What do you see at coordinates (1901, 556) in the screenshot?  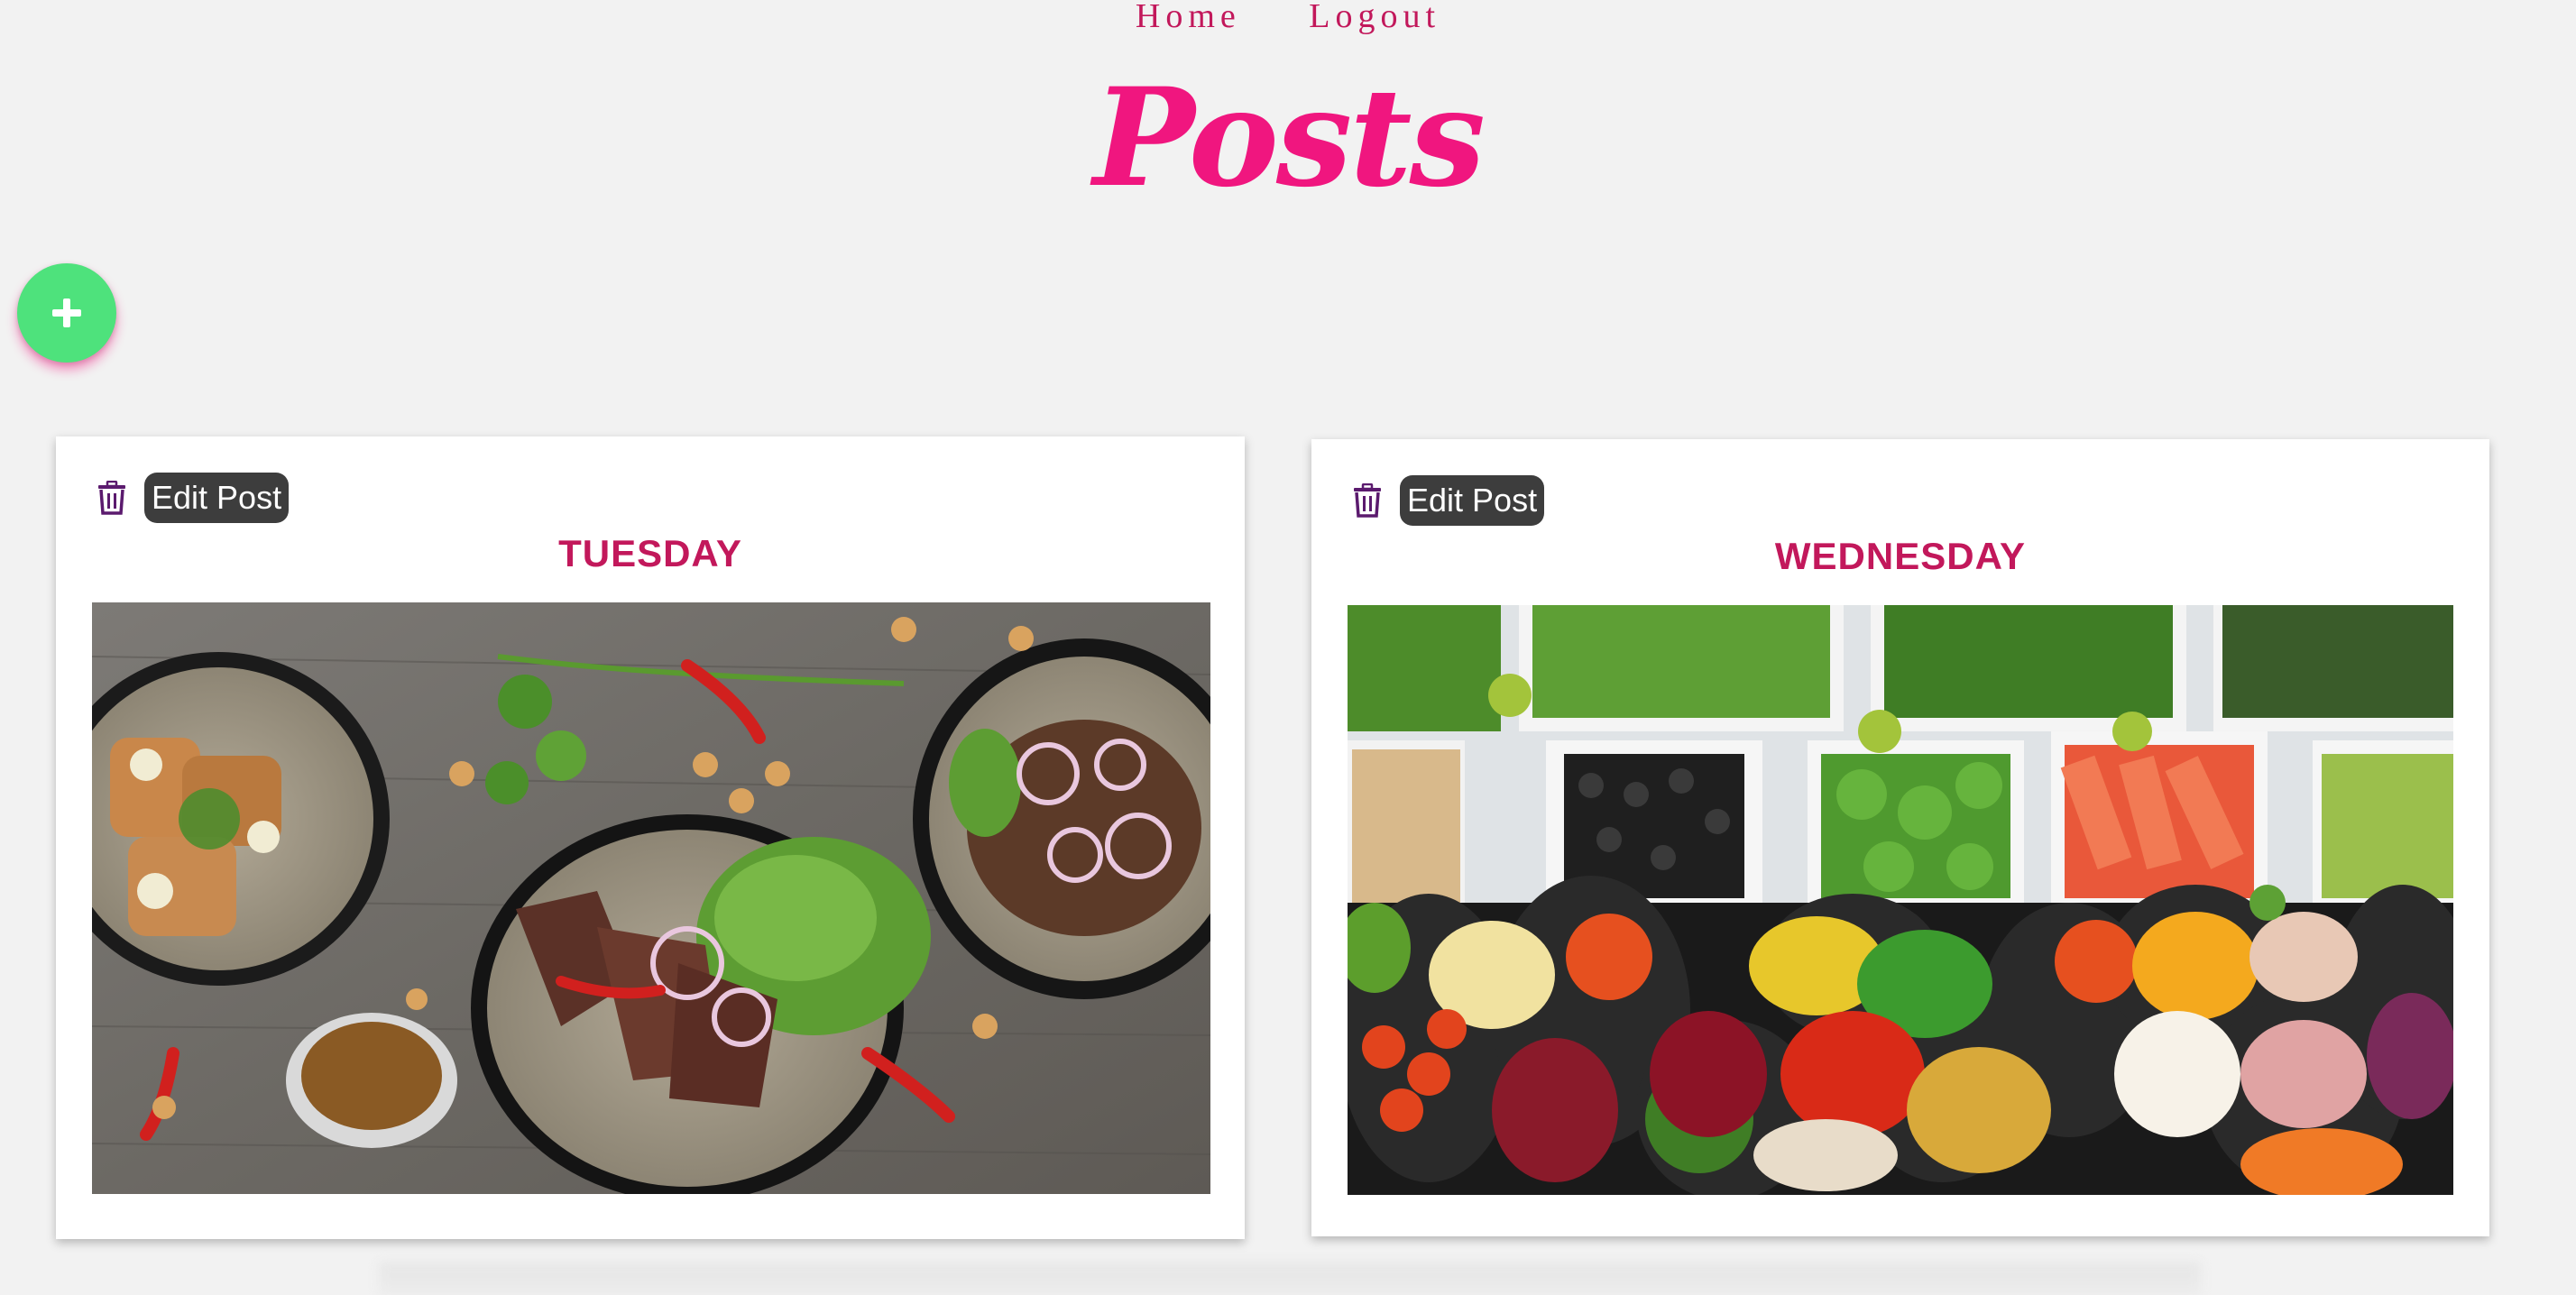 I see `post-day-title: WEDNESDAY` at bounding box center [1901, 556].